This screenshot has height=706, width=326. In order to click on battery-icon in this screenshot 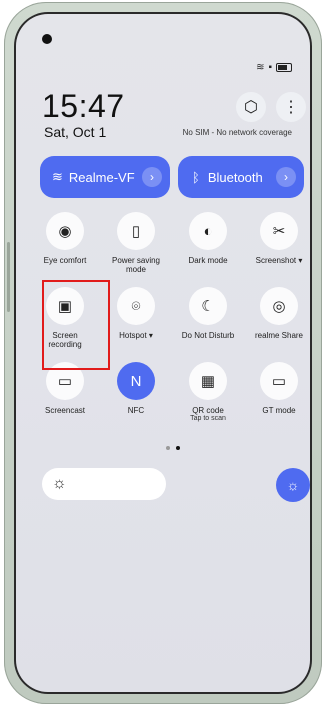, I will do `click(284, 67)`.